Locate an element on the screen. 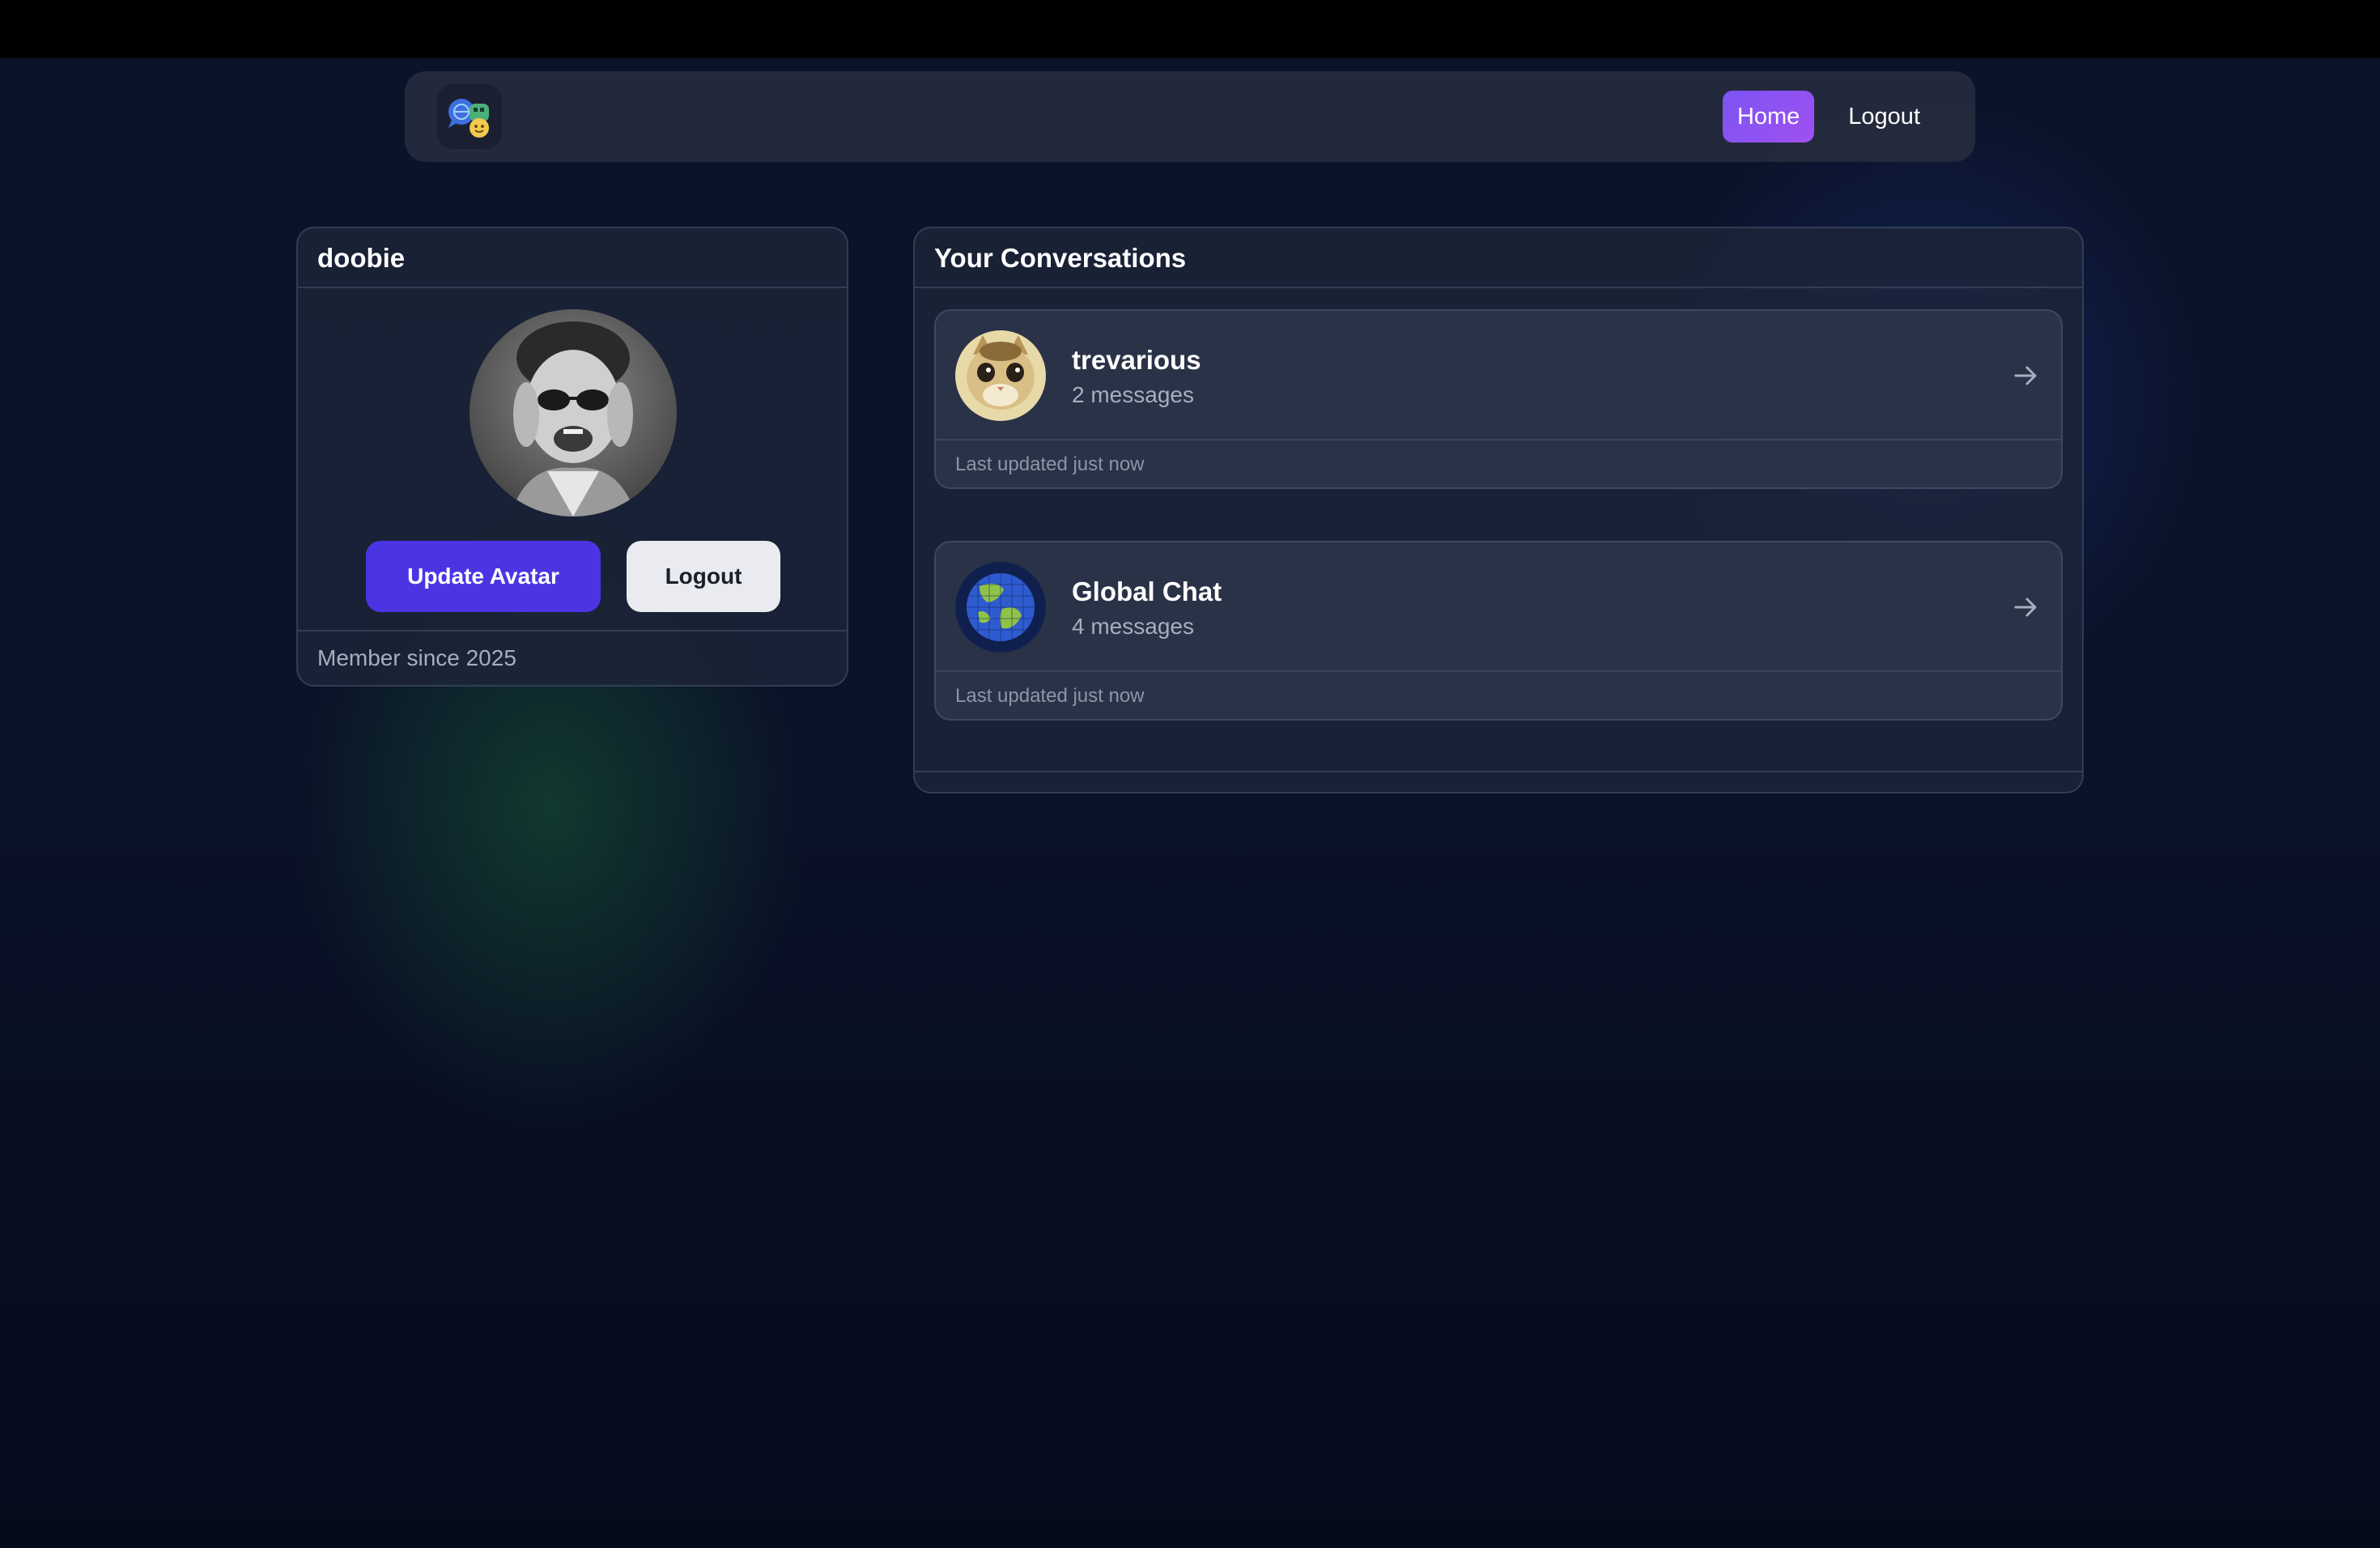 This screenshot has width=2380, height=1548. browser-top-bar is located at coordinates (1190, 29).